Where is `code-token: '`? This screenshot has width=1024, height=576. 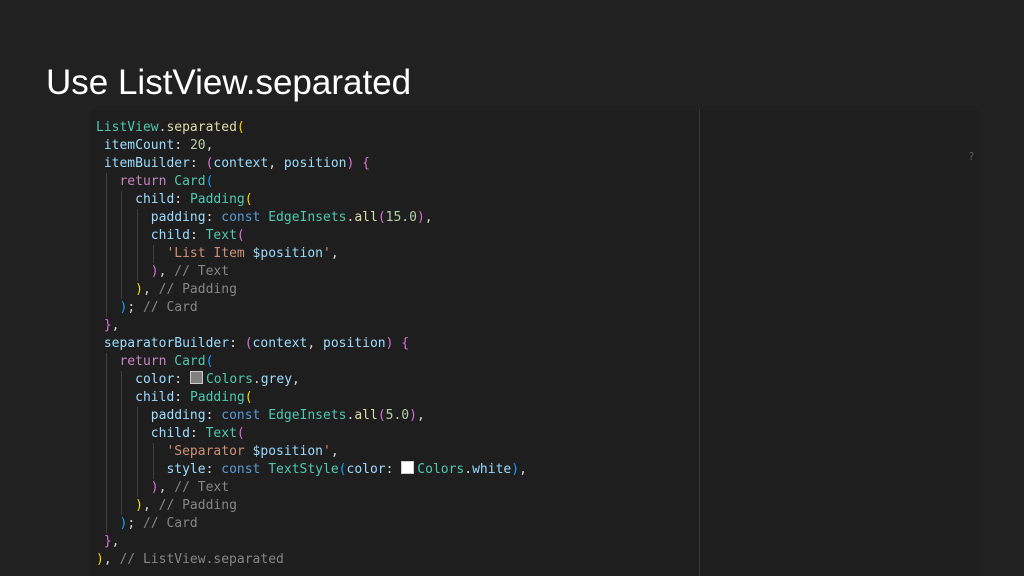
code-token: ' is located at coordinates (327, 451).